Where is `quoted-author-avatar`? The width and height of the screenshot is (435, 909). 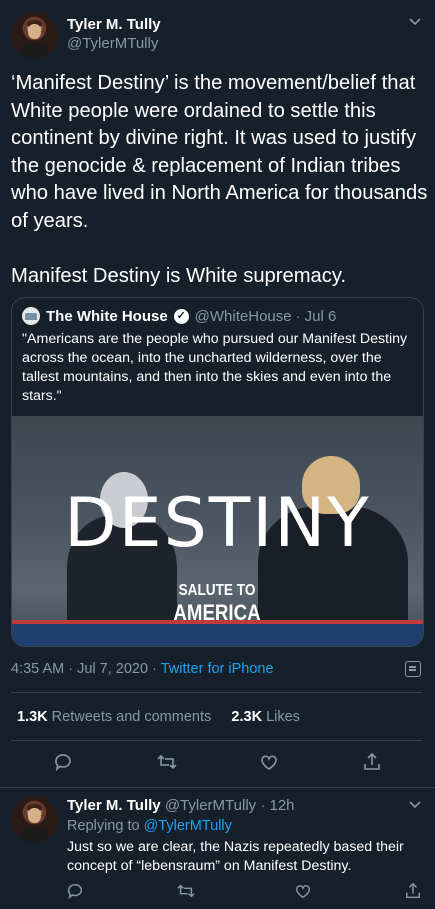 quoted-author-avatar is located at coordinates (31, 316).